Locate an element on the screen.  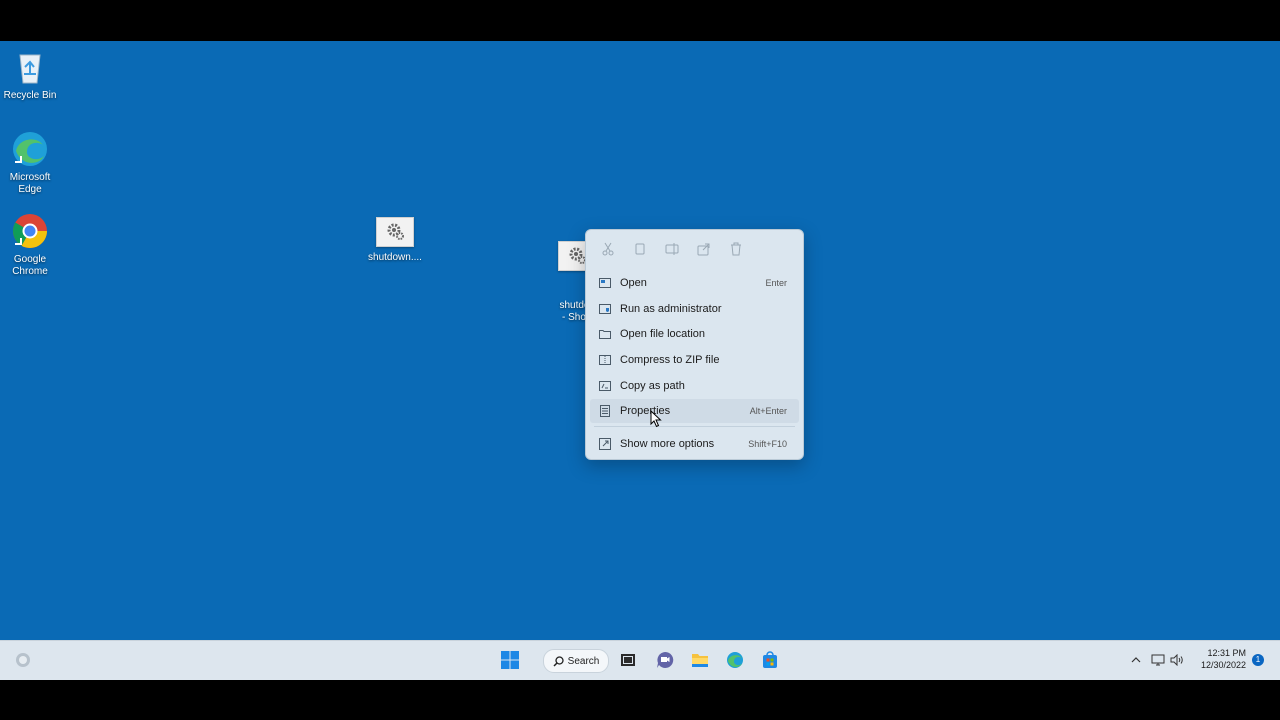
share-button is located at coordinates (704, 249).